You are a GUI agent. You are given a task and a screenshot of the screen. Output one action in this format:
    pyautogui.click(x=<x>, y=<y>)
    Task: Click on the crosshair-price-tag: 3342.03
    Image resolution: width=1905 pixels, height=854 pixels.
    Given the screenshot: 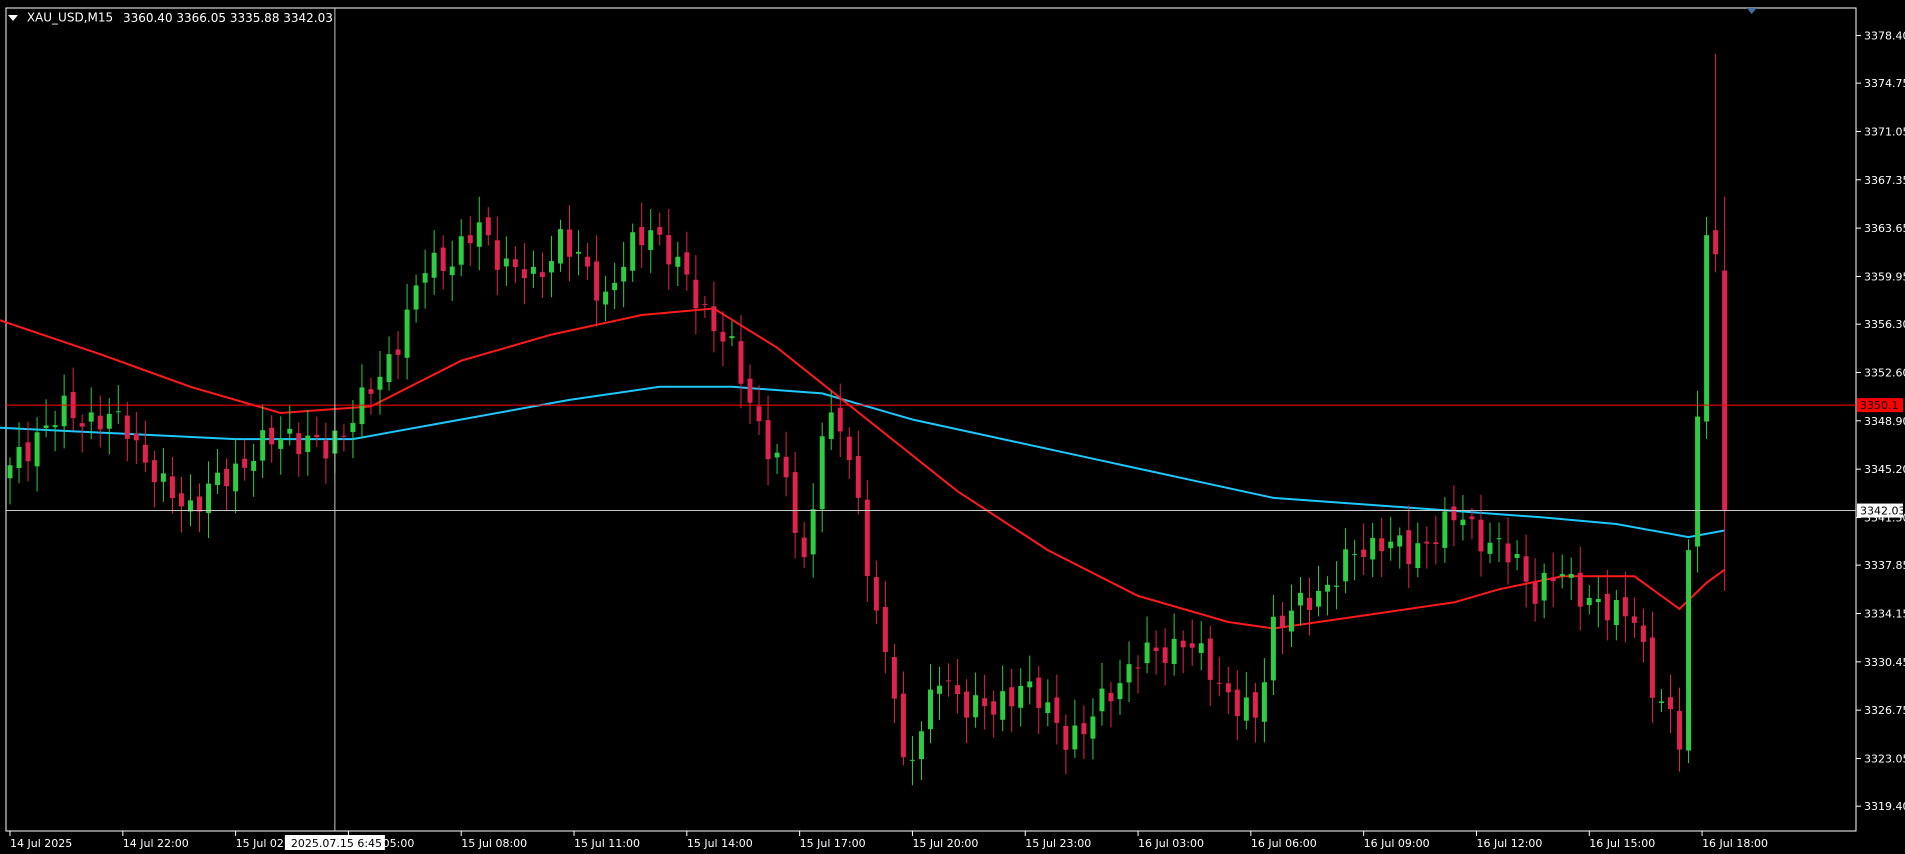 What is the action you would take?
    pyautogui.click(x=1882, y=511)
    